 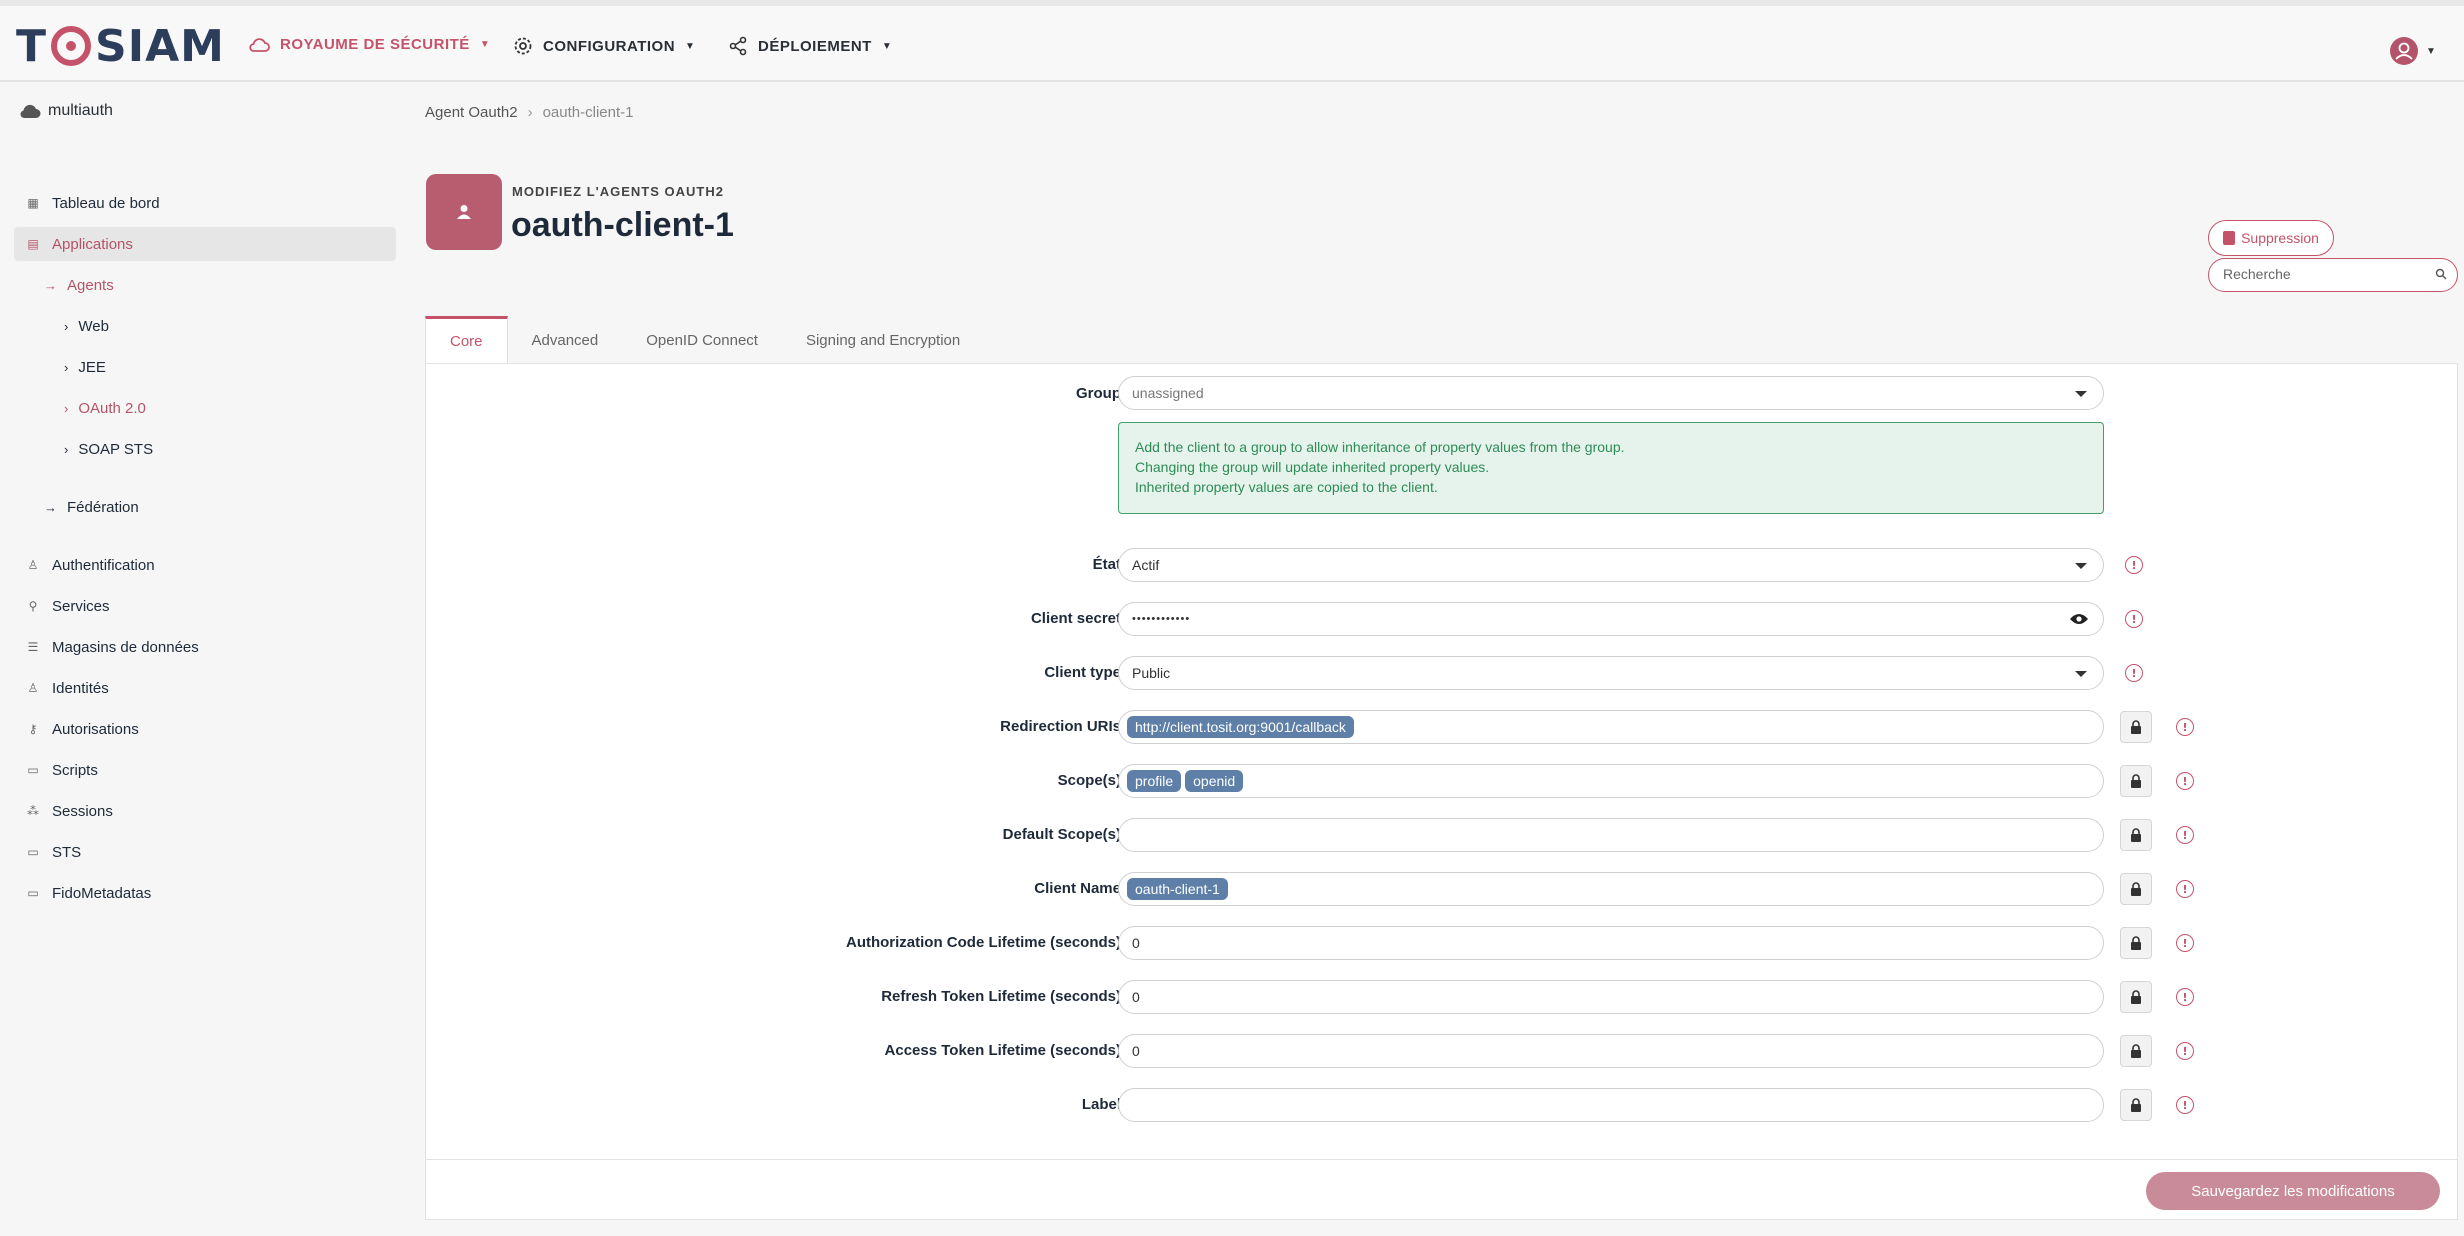 I want to click on sidebar-item-label: Authentification, so click(x=103, y=565).